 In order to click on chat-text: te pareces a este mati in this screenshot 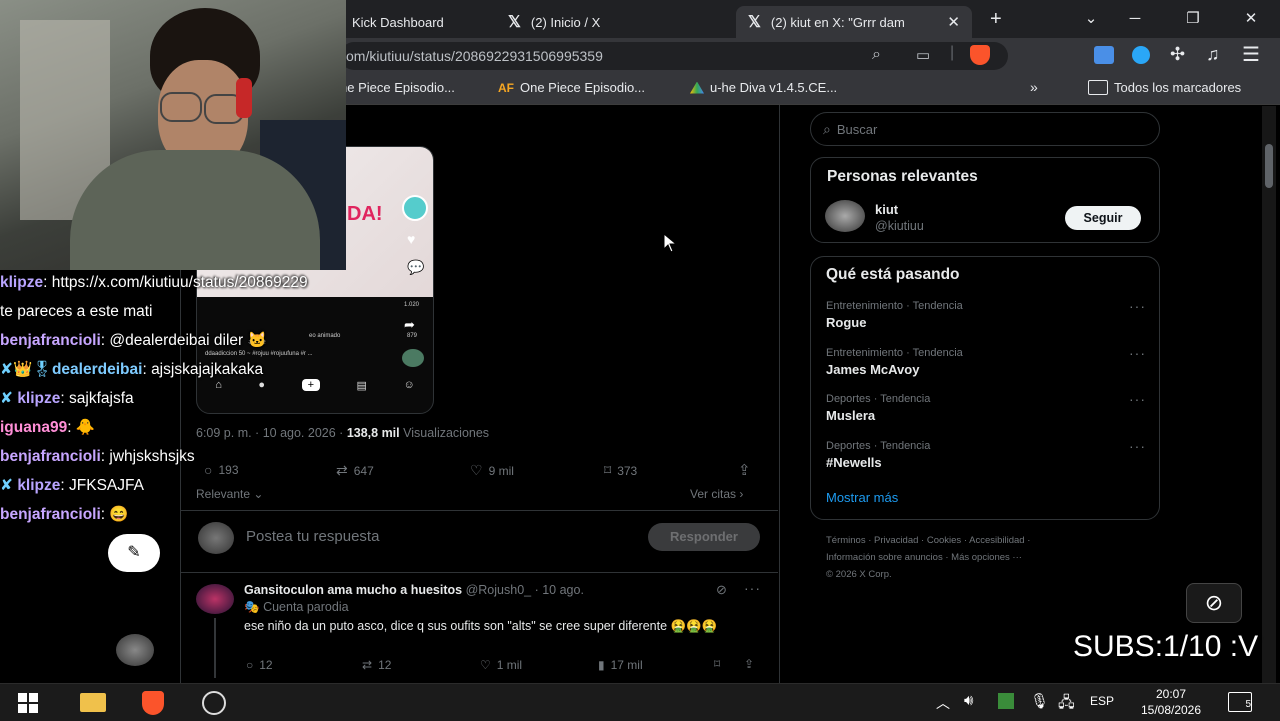, I will do `click(76, 311)`.